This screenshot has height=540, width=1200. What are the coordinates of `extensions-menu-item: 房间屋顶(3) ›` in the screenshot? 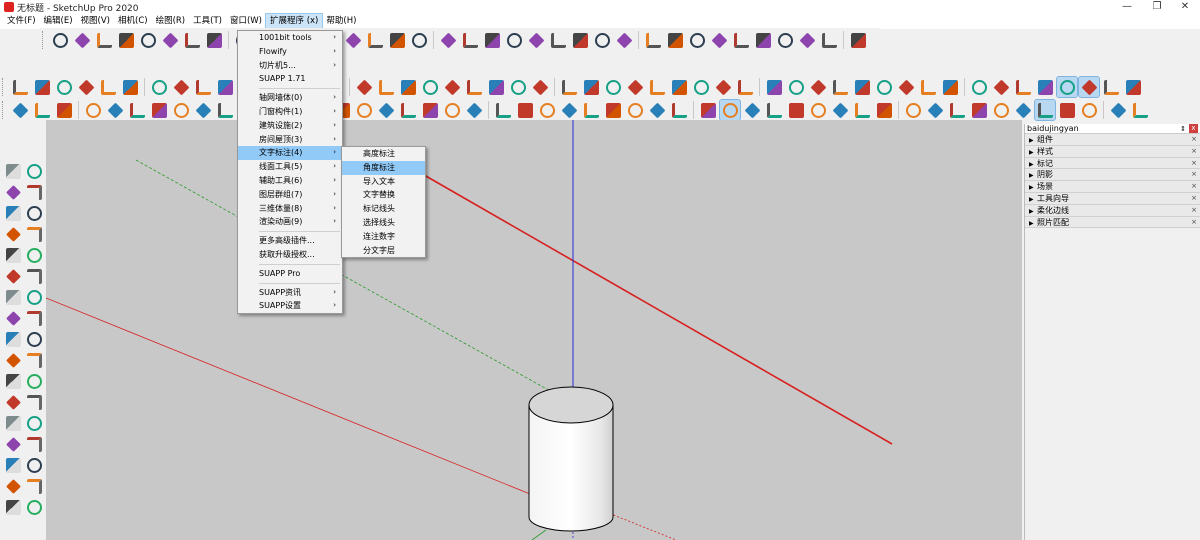 It's located at (290, 140).